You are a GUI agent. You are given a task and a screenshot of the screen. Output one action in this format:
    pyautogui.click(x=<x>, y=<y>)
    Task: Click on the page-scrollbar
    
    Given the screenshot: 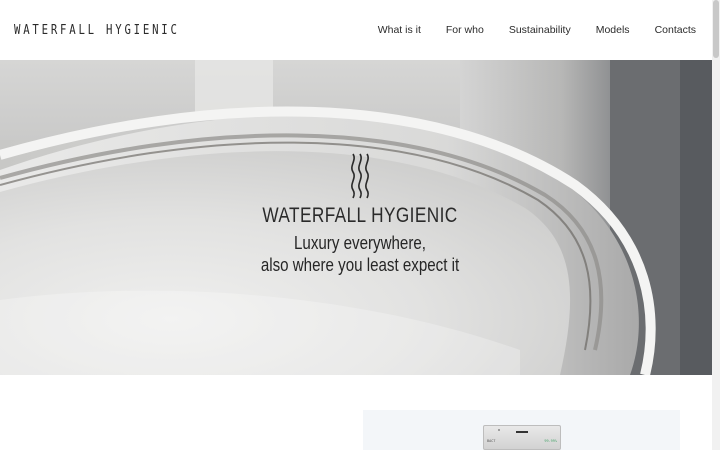 What is the action you would take?
    pyautogui.click(x=716, y=225)
    